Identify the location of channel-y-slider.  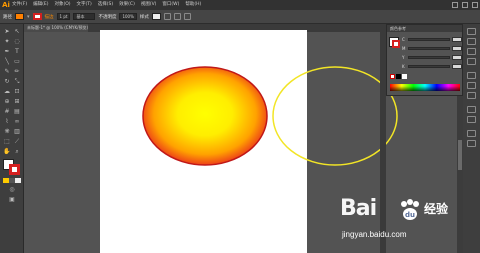
(429, 57).